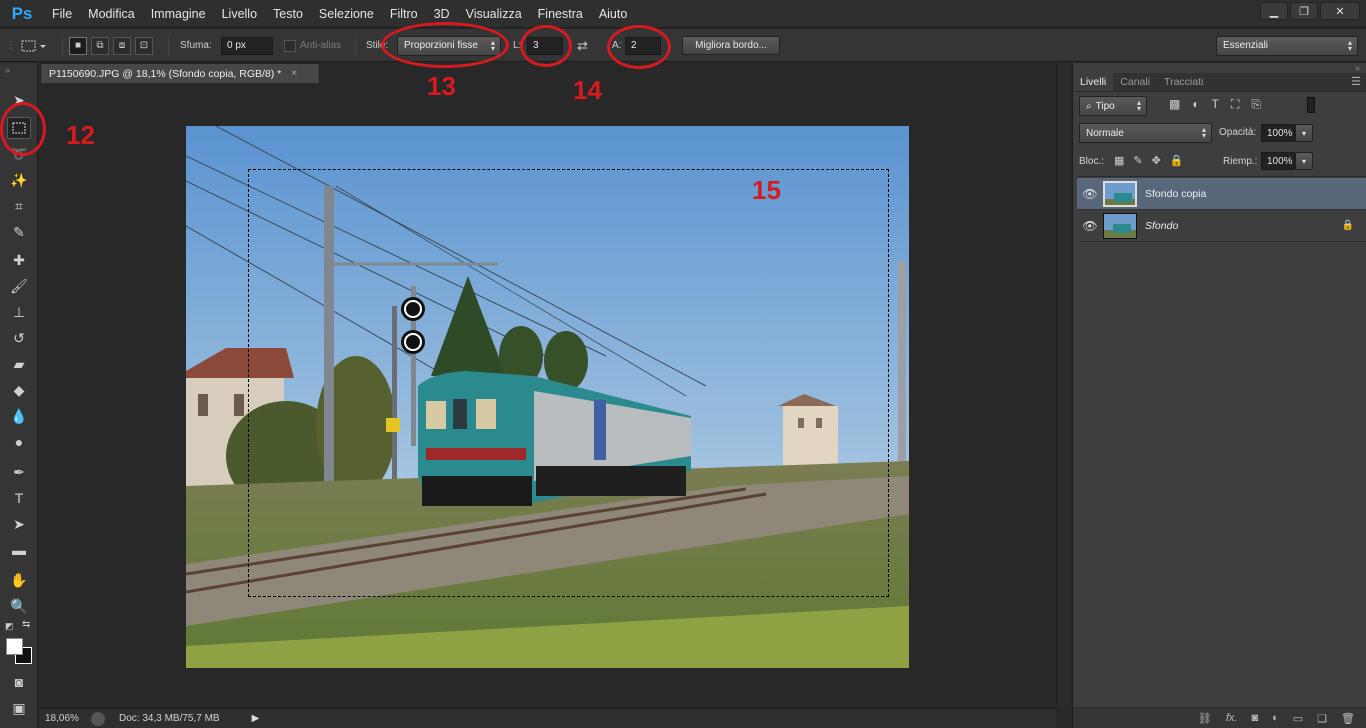 This screenshot has height=728, width=1366. What do you see at coordinates (19, 708) in the screenshot?
I see `screen-mode-icon: ▣` at bounding box center [19, 708].